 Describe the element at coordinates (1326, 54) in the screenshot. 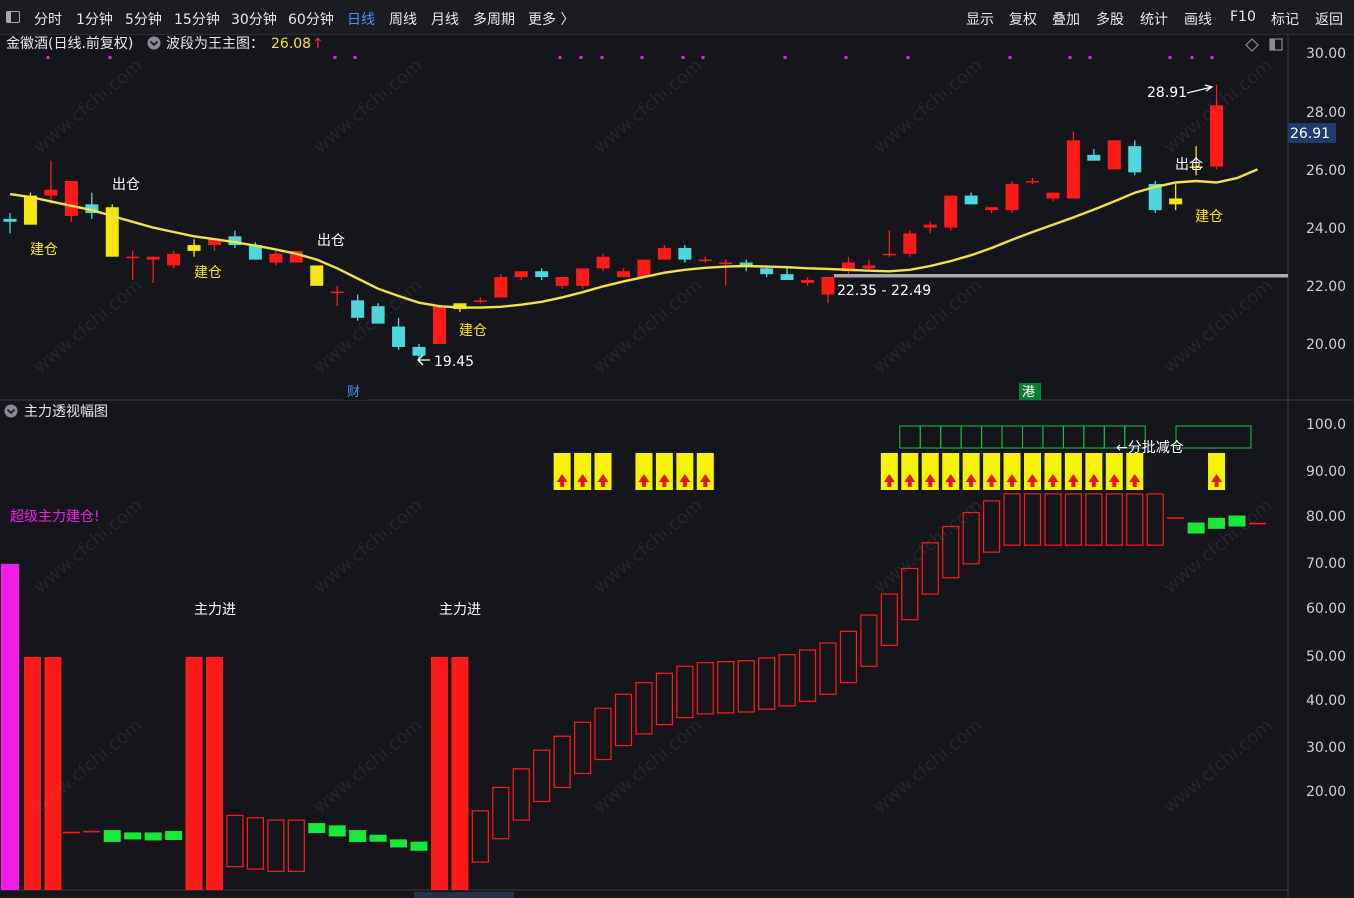

I see `price-tick-30: 30.00` at that location.